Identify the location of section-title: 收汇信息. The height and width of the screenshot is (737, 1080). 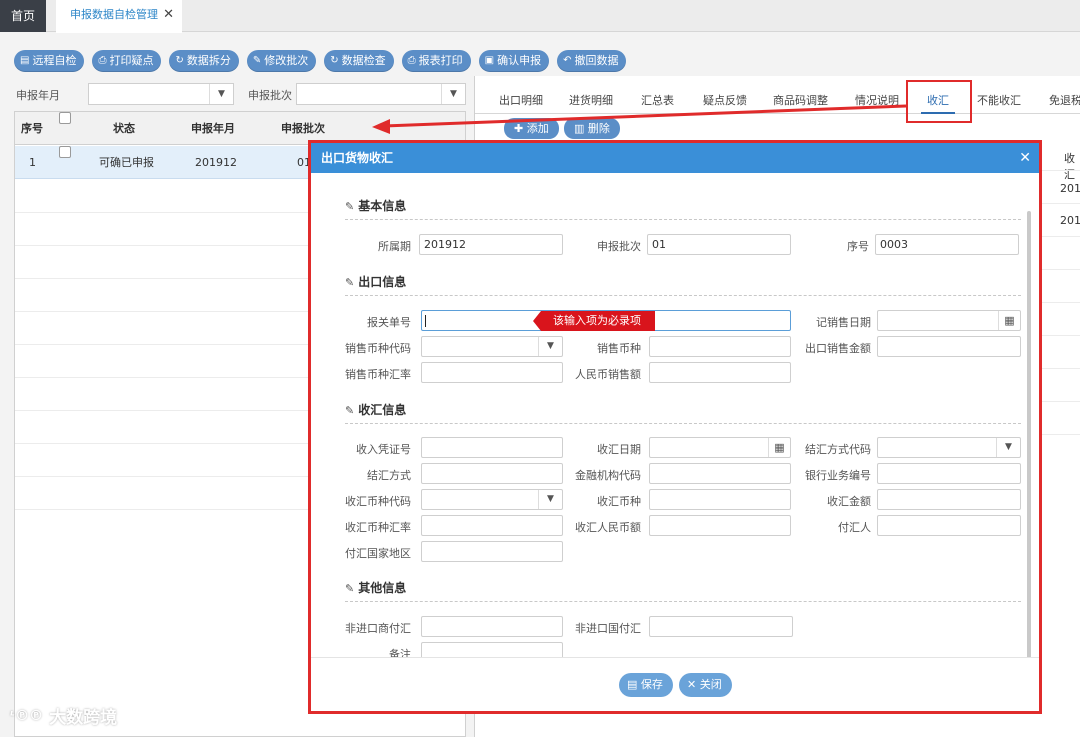
(382, 410).